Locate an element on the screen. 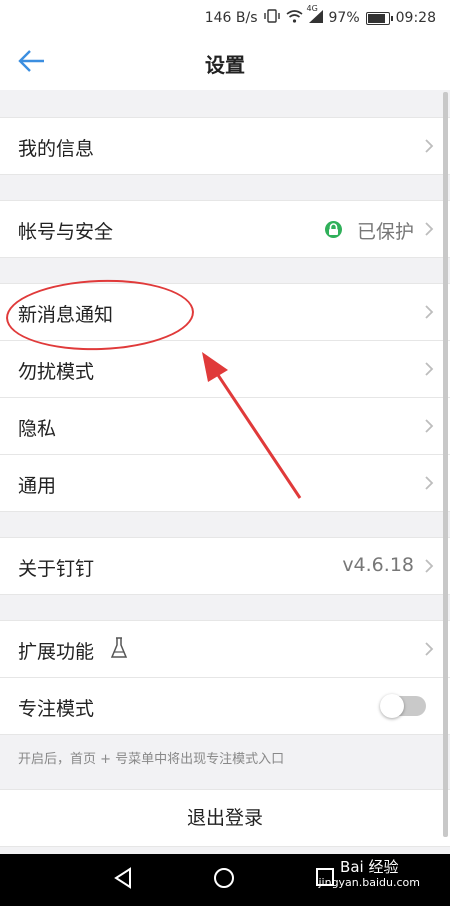  watermark-line1: Bai 经验 is located at coordinates (369, 867).